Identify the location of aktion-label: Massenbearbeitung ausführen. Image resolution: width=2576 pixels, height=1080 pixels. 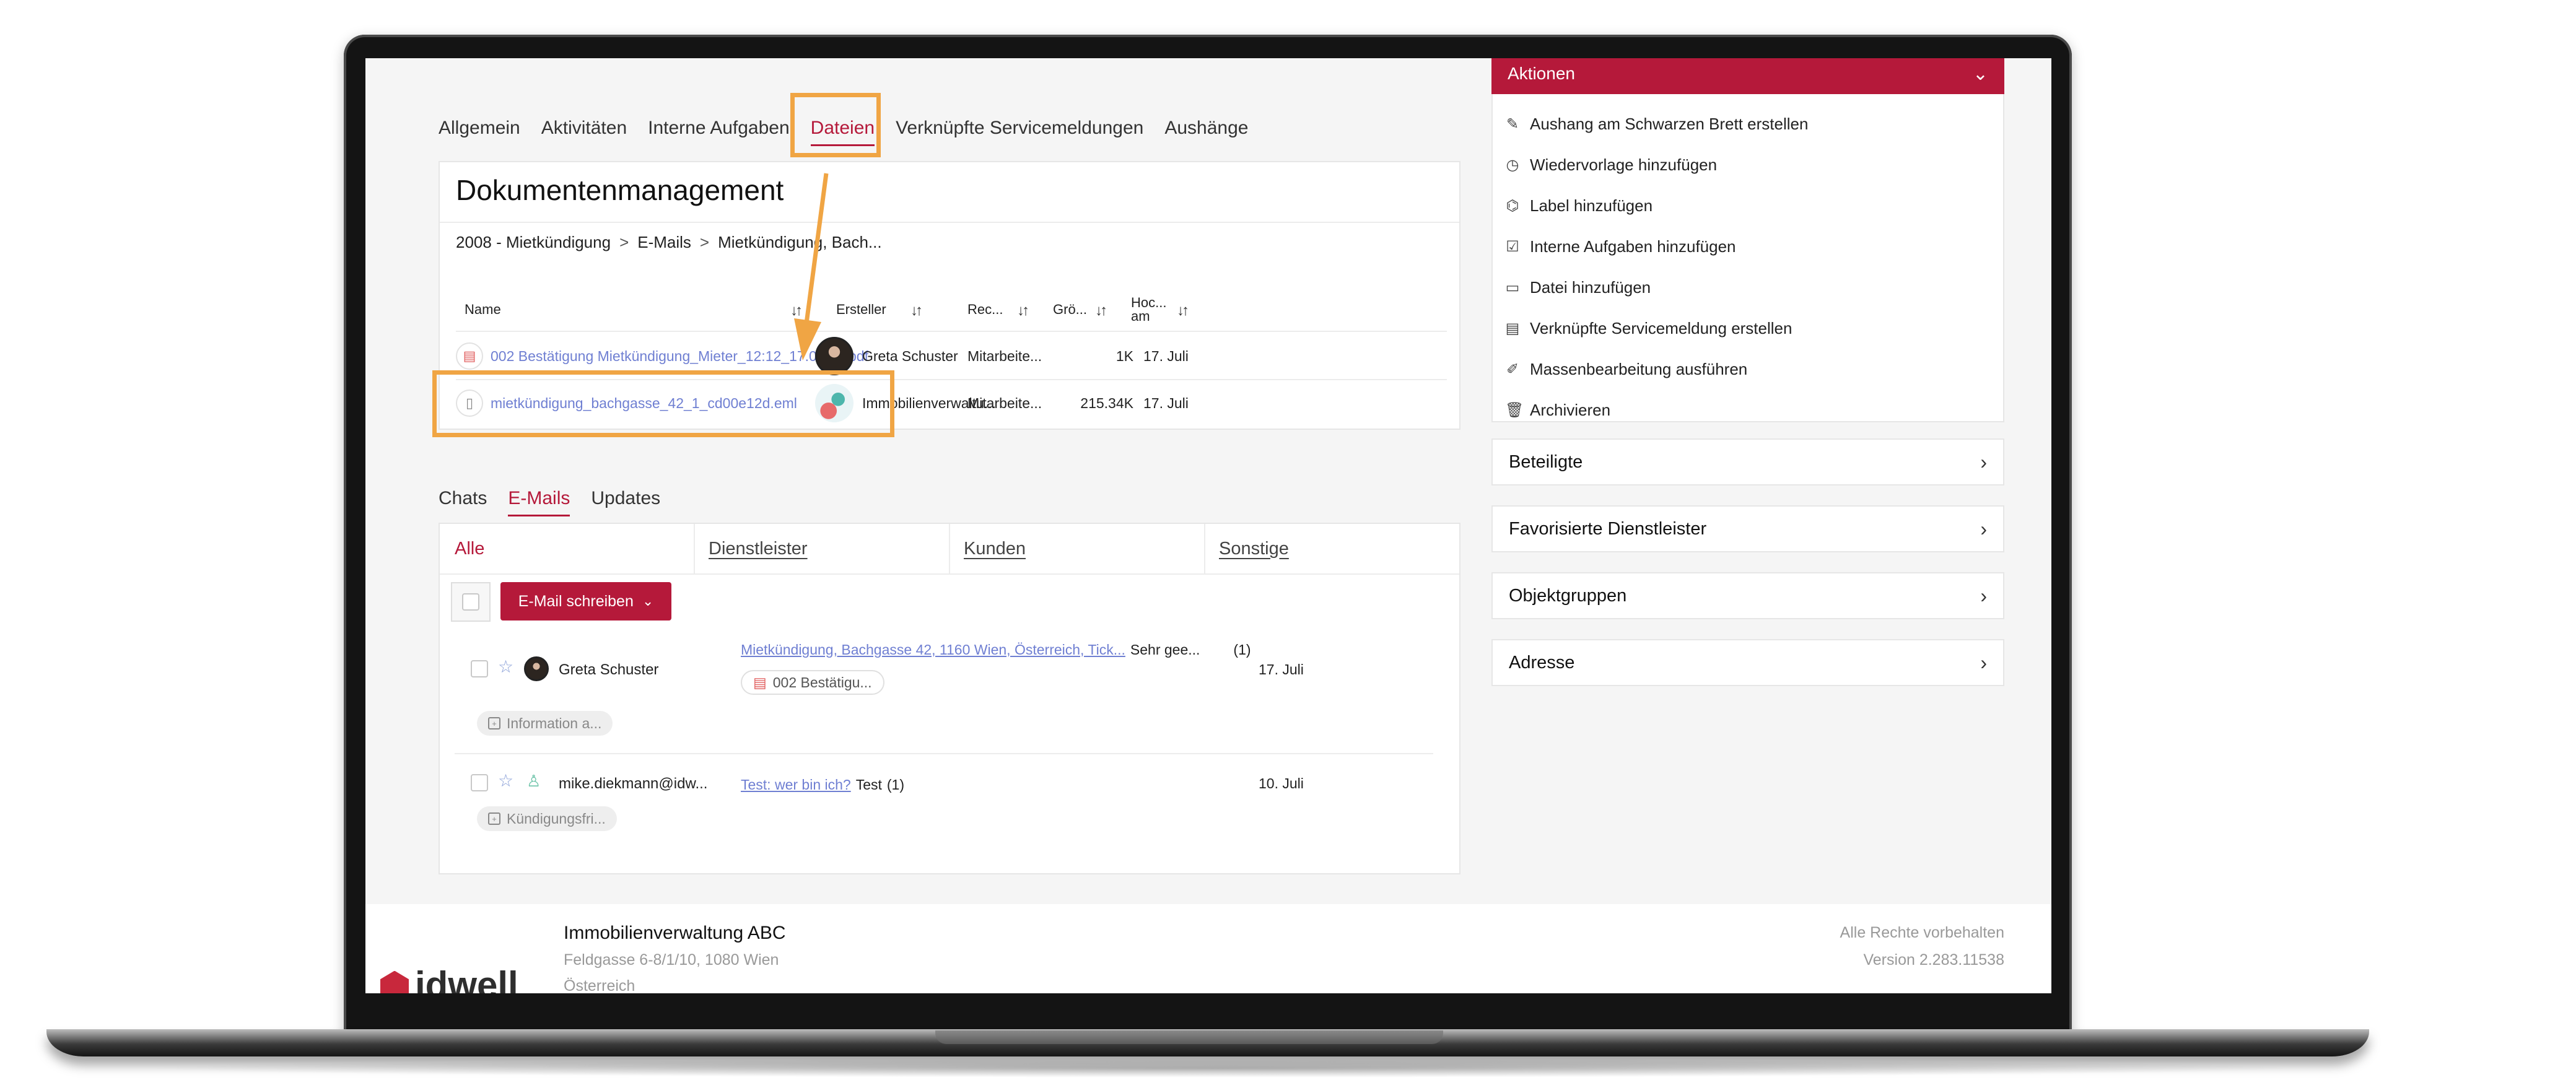
(1639, 368).